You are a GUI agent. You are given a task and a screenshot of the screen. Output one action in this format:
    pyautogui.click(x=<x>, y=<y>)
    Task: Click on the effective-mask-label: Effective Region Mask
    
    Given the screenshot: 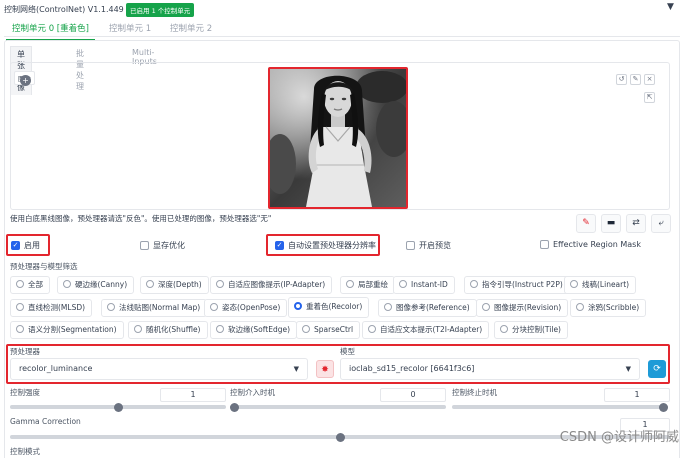 What is the action you would take?
    pyautogui.click(x=597, y=244)
    